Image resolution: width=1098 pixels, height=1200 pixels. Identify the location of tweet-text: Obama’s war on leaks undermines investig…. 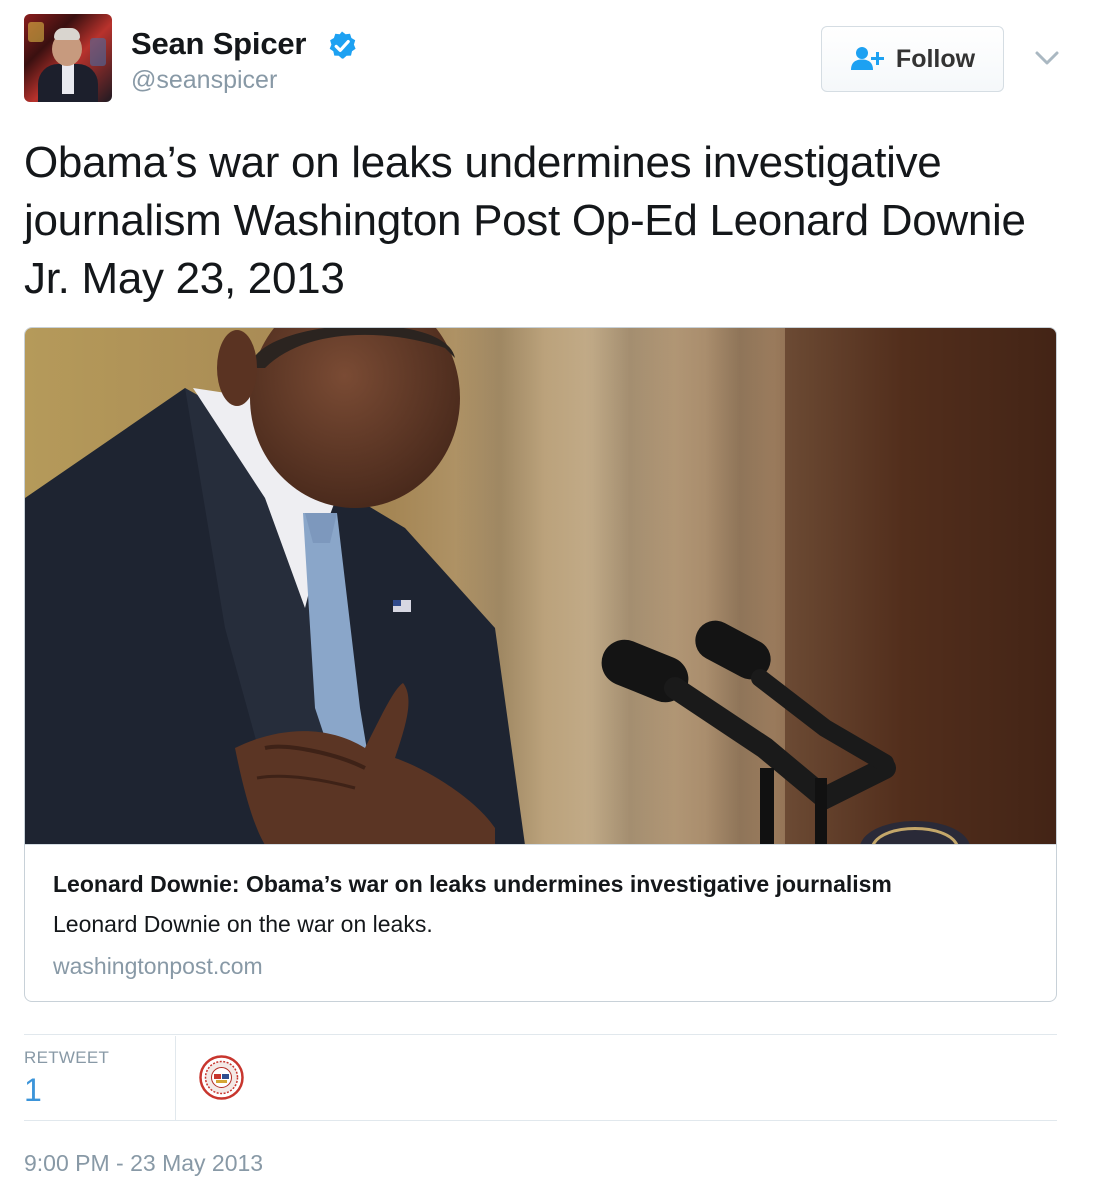
(525, 220).